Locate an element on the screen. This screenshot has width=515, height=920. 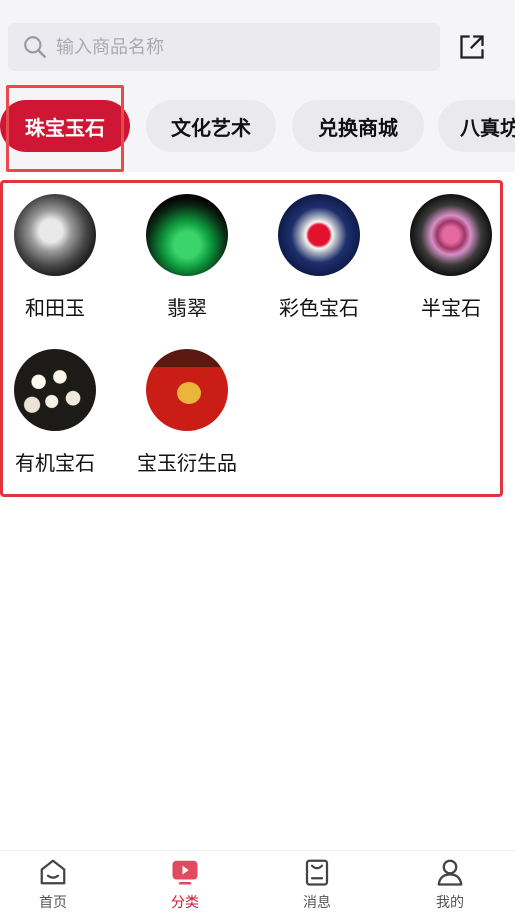
jadeite-image is located at coordinates (187, 235).